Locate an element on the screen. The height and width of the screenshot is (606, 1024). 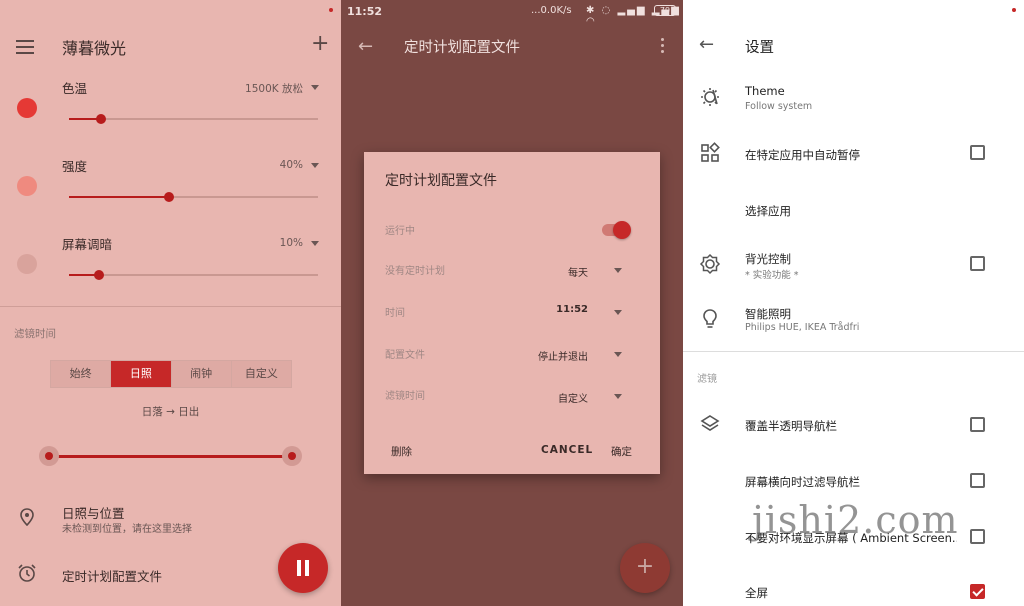
slider-fill is located at coordinates (119, 197).